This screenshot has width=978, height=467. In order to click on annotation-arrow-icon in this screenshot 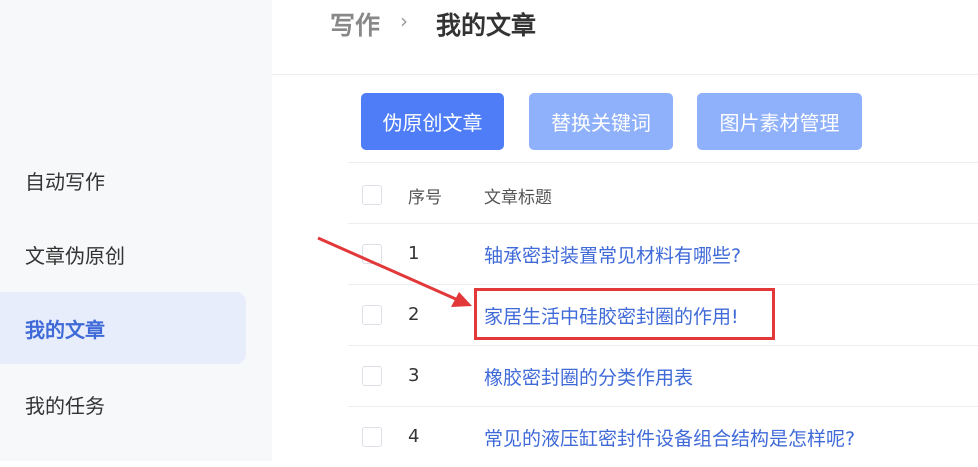, I will do `click(394, 271)`.